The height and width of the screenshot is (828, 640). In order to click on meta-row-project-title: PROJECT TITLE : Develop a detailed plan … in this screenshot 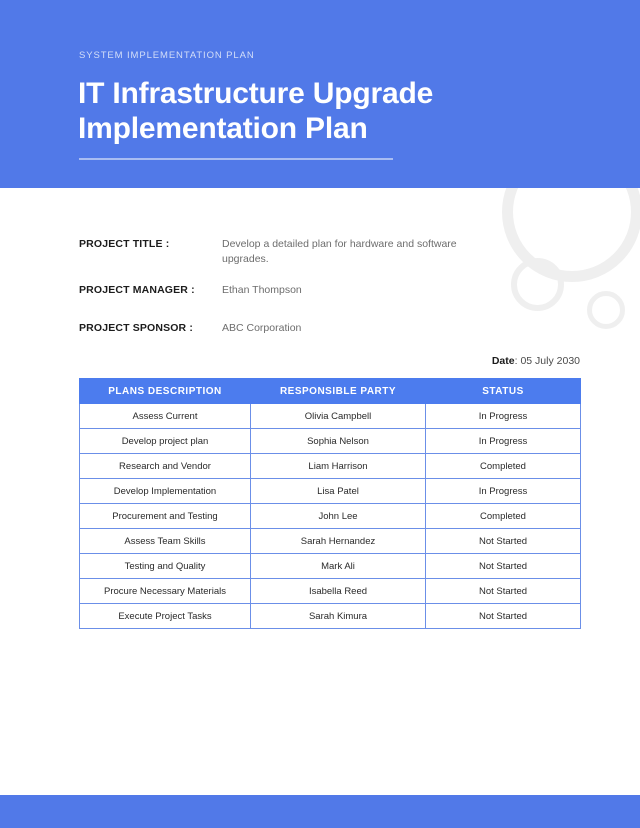, I will do `click(314, 252)`.